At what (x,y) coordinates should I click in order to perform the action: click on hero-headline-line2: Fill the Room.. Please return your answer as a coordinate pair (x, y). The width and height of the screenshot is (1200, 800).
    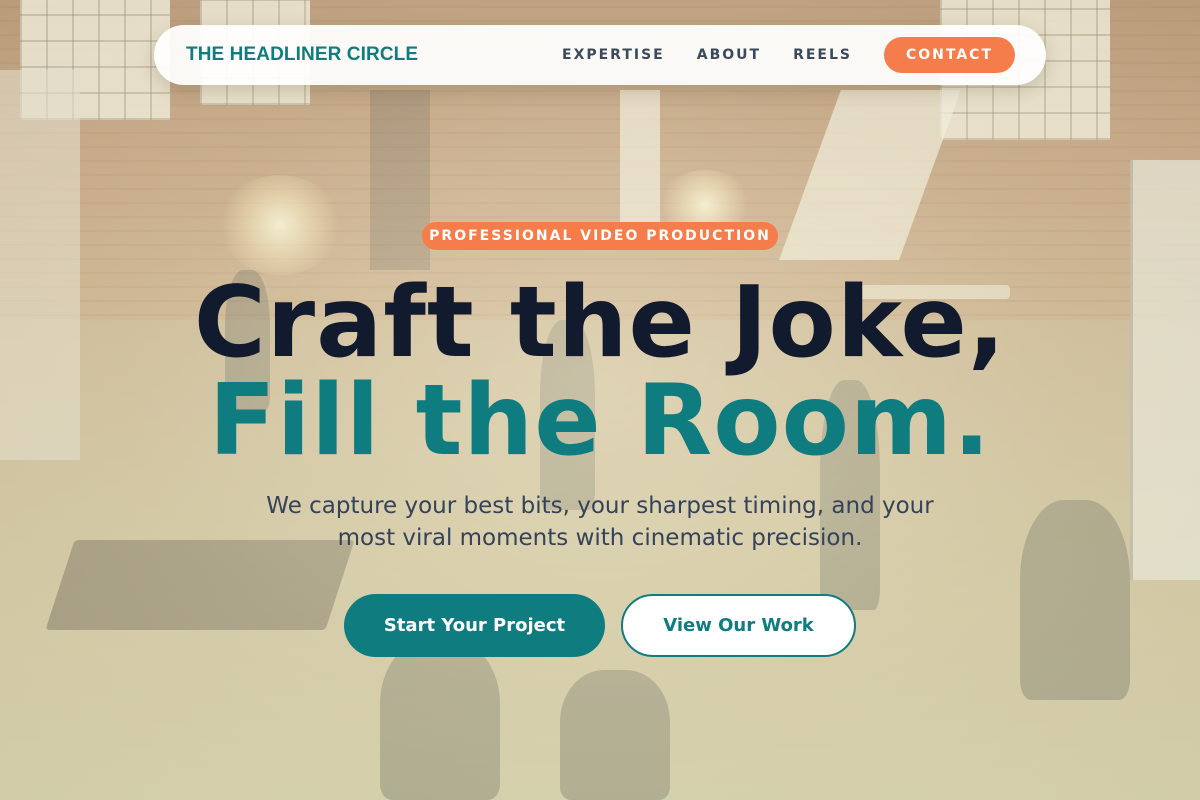
    Looking at the image, I should click on (600, 421).